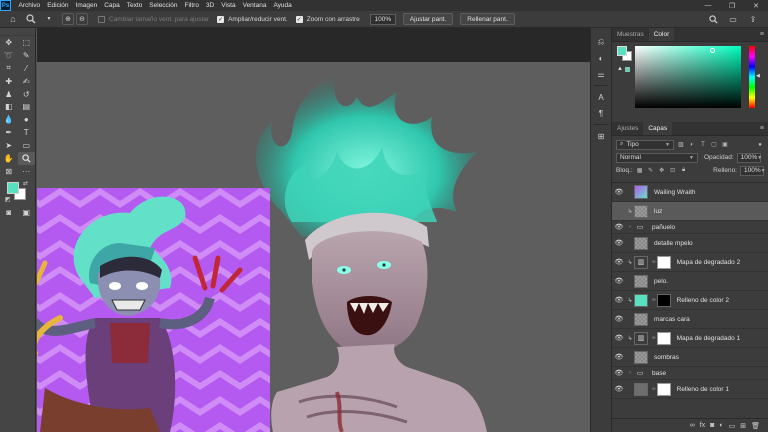 The height and width of the screenshot is (432, 768). What do you see at coordinates (9, 145) in the screenshot?
I see `path-selection-tool-icon: ➤` at bounding box center [9, 145].